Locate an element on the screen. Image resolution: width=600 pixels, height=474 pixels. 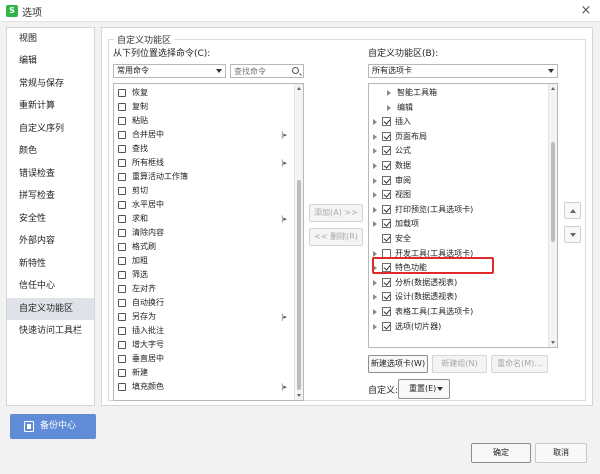
sidebar-item-customize-ribbon: 自定义功能区 is located at coordinates (50, 309).